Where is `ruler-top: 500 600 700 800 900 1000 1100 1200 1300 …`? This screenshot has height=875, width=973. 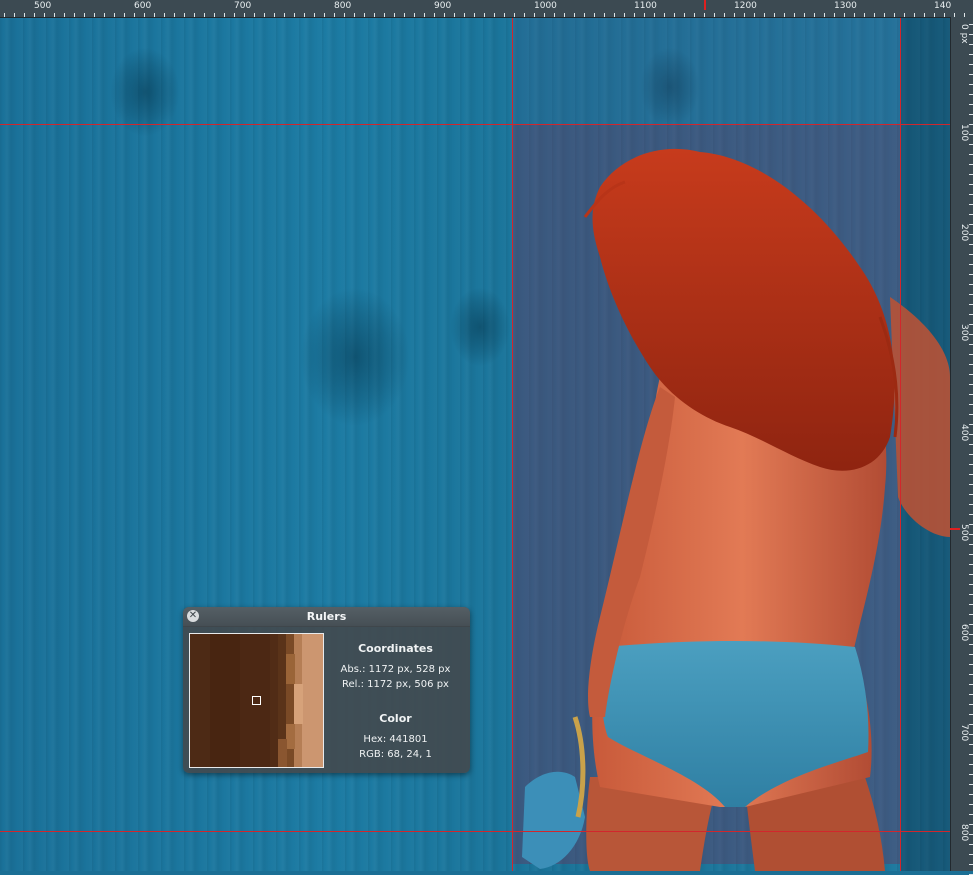
ruler-top: 500 600 700 800 900 1000 1100 1200 1300 … is located at coordinates (486, 9).